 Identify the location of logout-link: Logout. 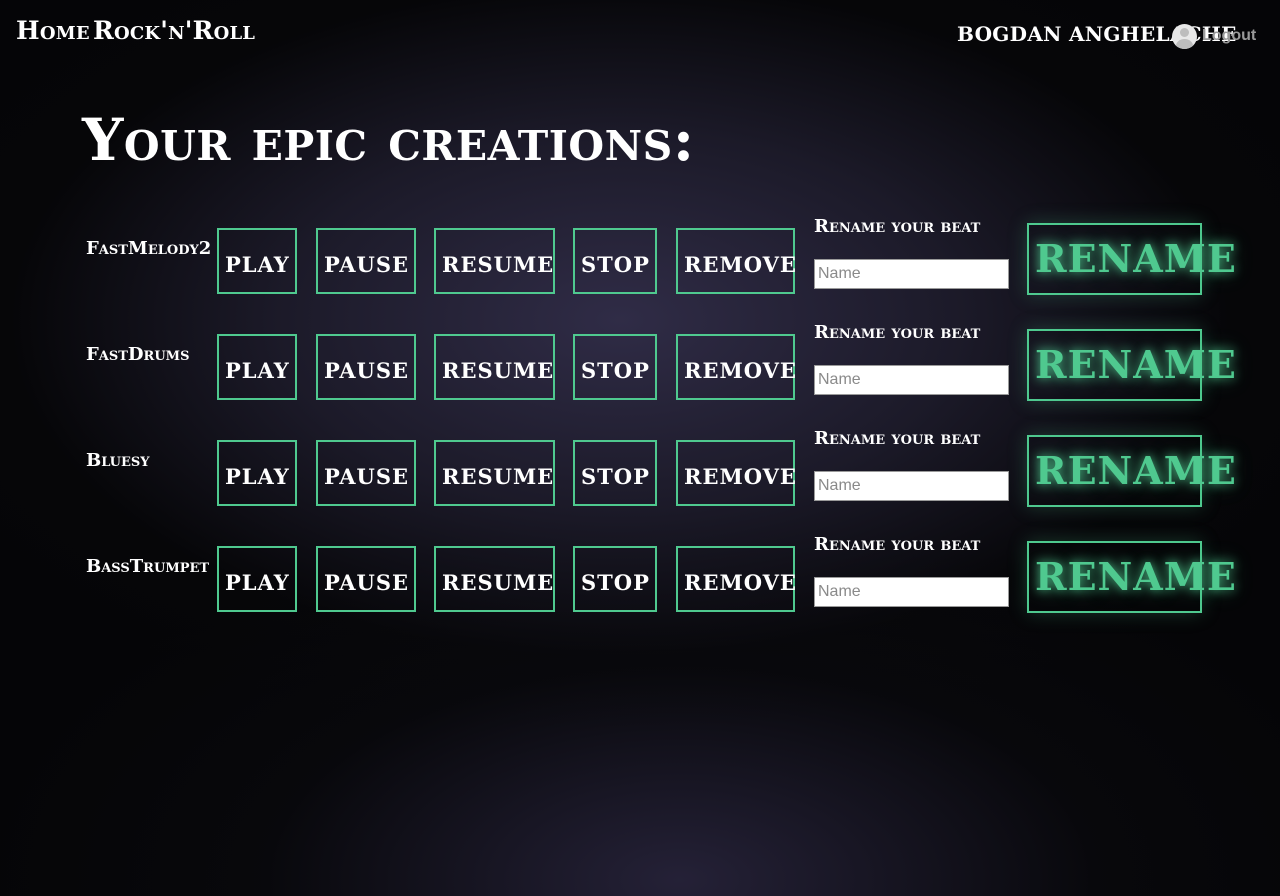
(1229, 36).